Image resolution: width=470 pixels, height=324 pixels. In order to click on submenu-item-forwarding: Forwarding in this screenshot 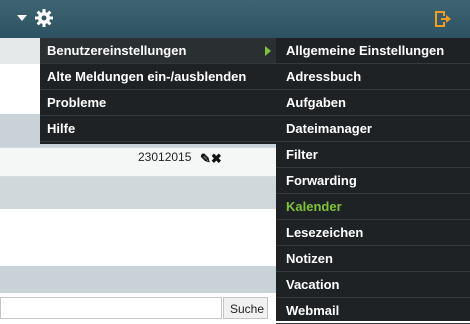, I will do `click(373, 181)`.